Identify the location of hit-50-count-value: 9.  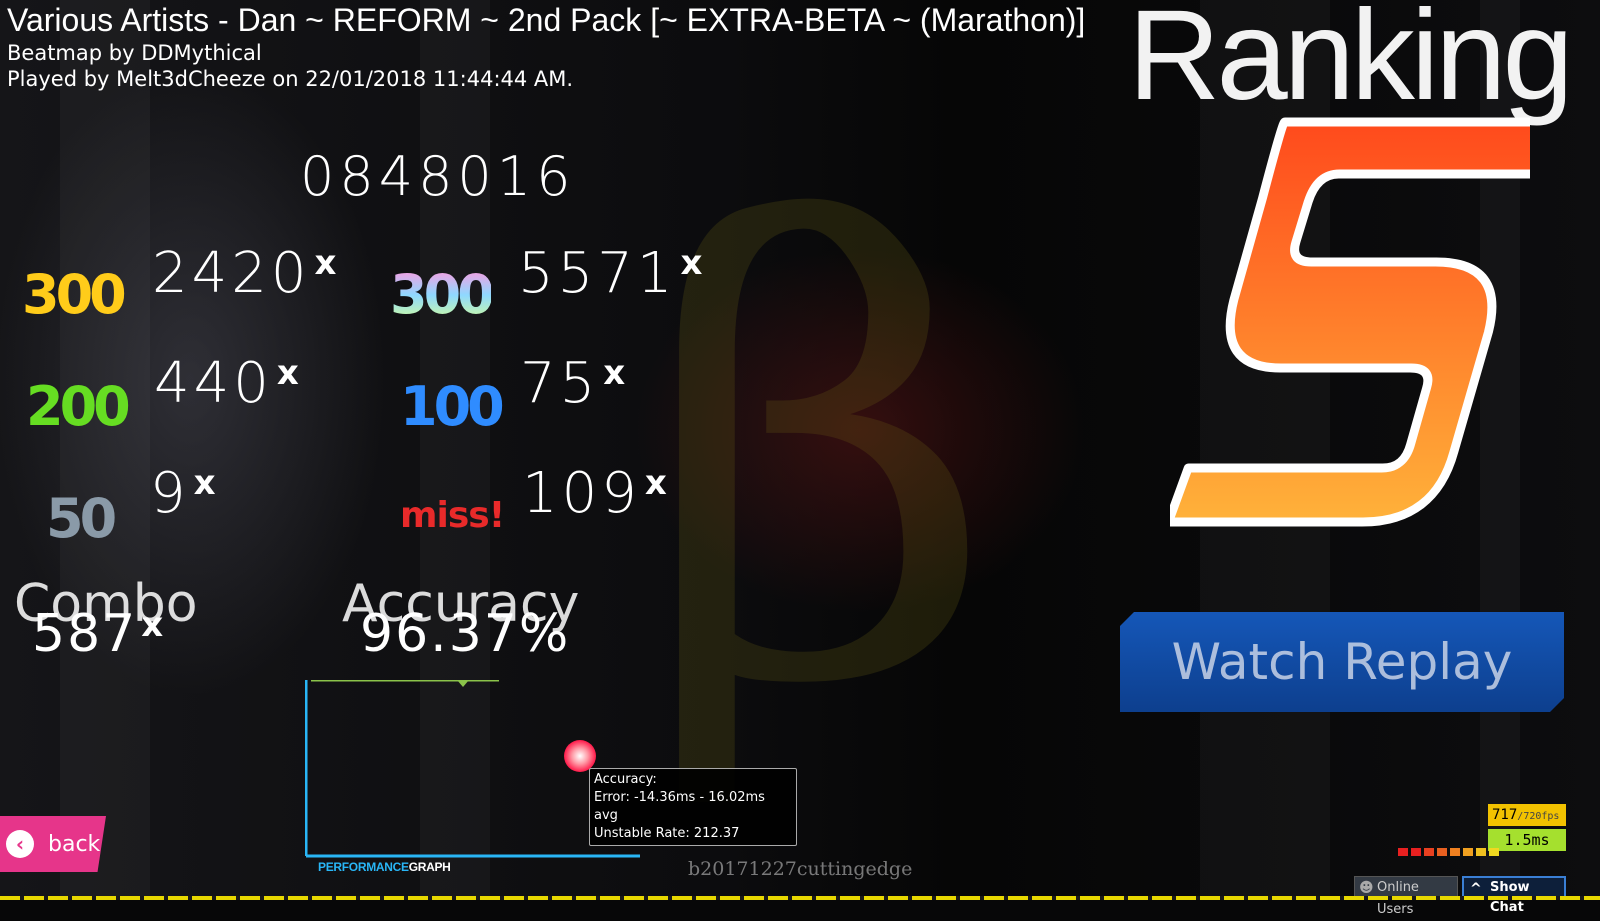
(170, 493).